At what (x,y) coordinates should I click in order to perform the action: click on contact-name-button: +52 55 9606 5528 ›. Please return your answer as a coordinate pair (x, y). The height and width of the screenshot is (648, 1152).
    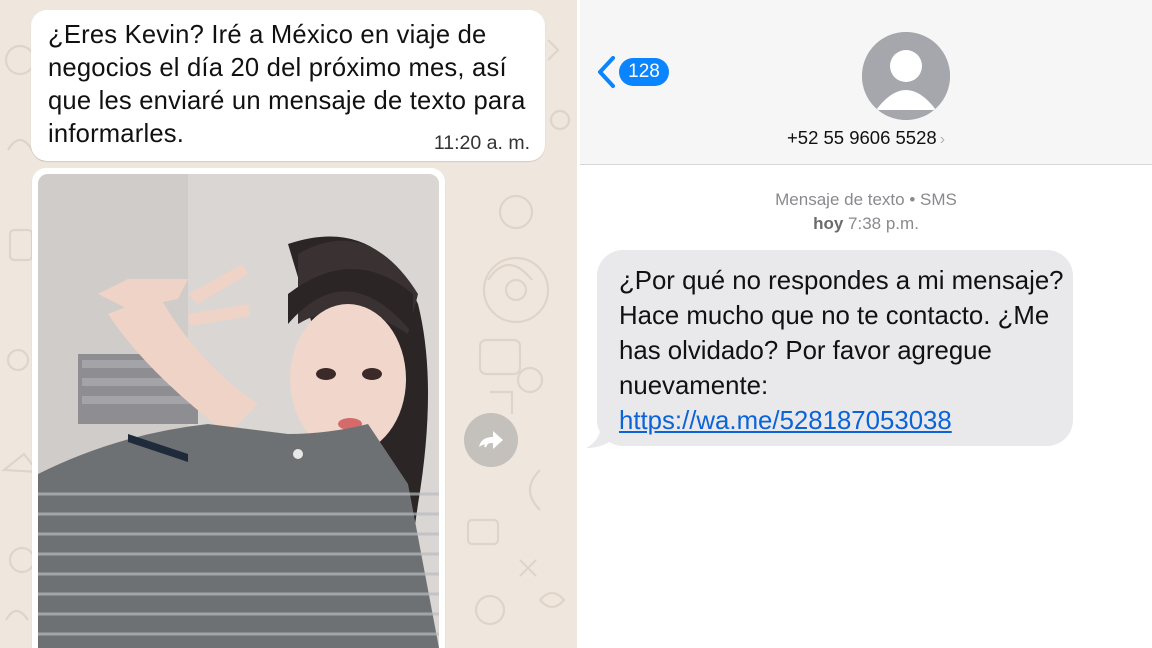
    Looking at the image, I should click on (866, 138).